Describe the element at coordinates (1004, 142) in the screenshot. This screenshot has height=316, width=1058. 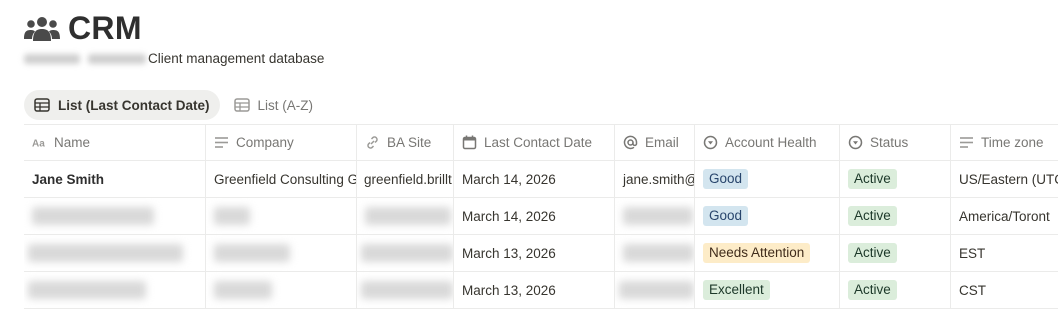
I see `column-header-time-zone: Time zone` at that location.